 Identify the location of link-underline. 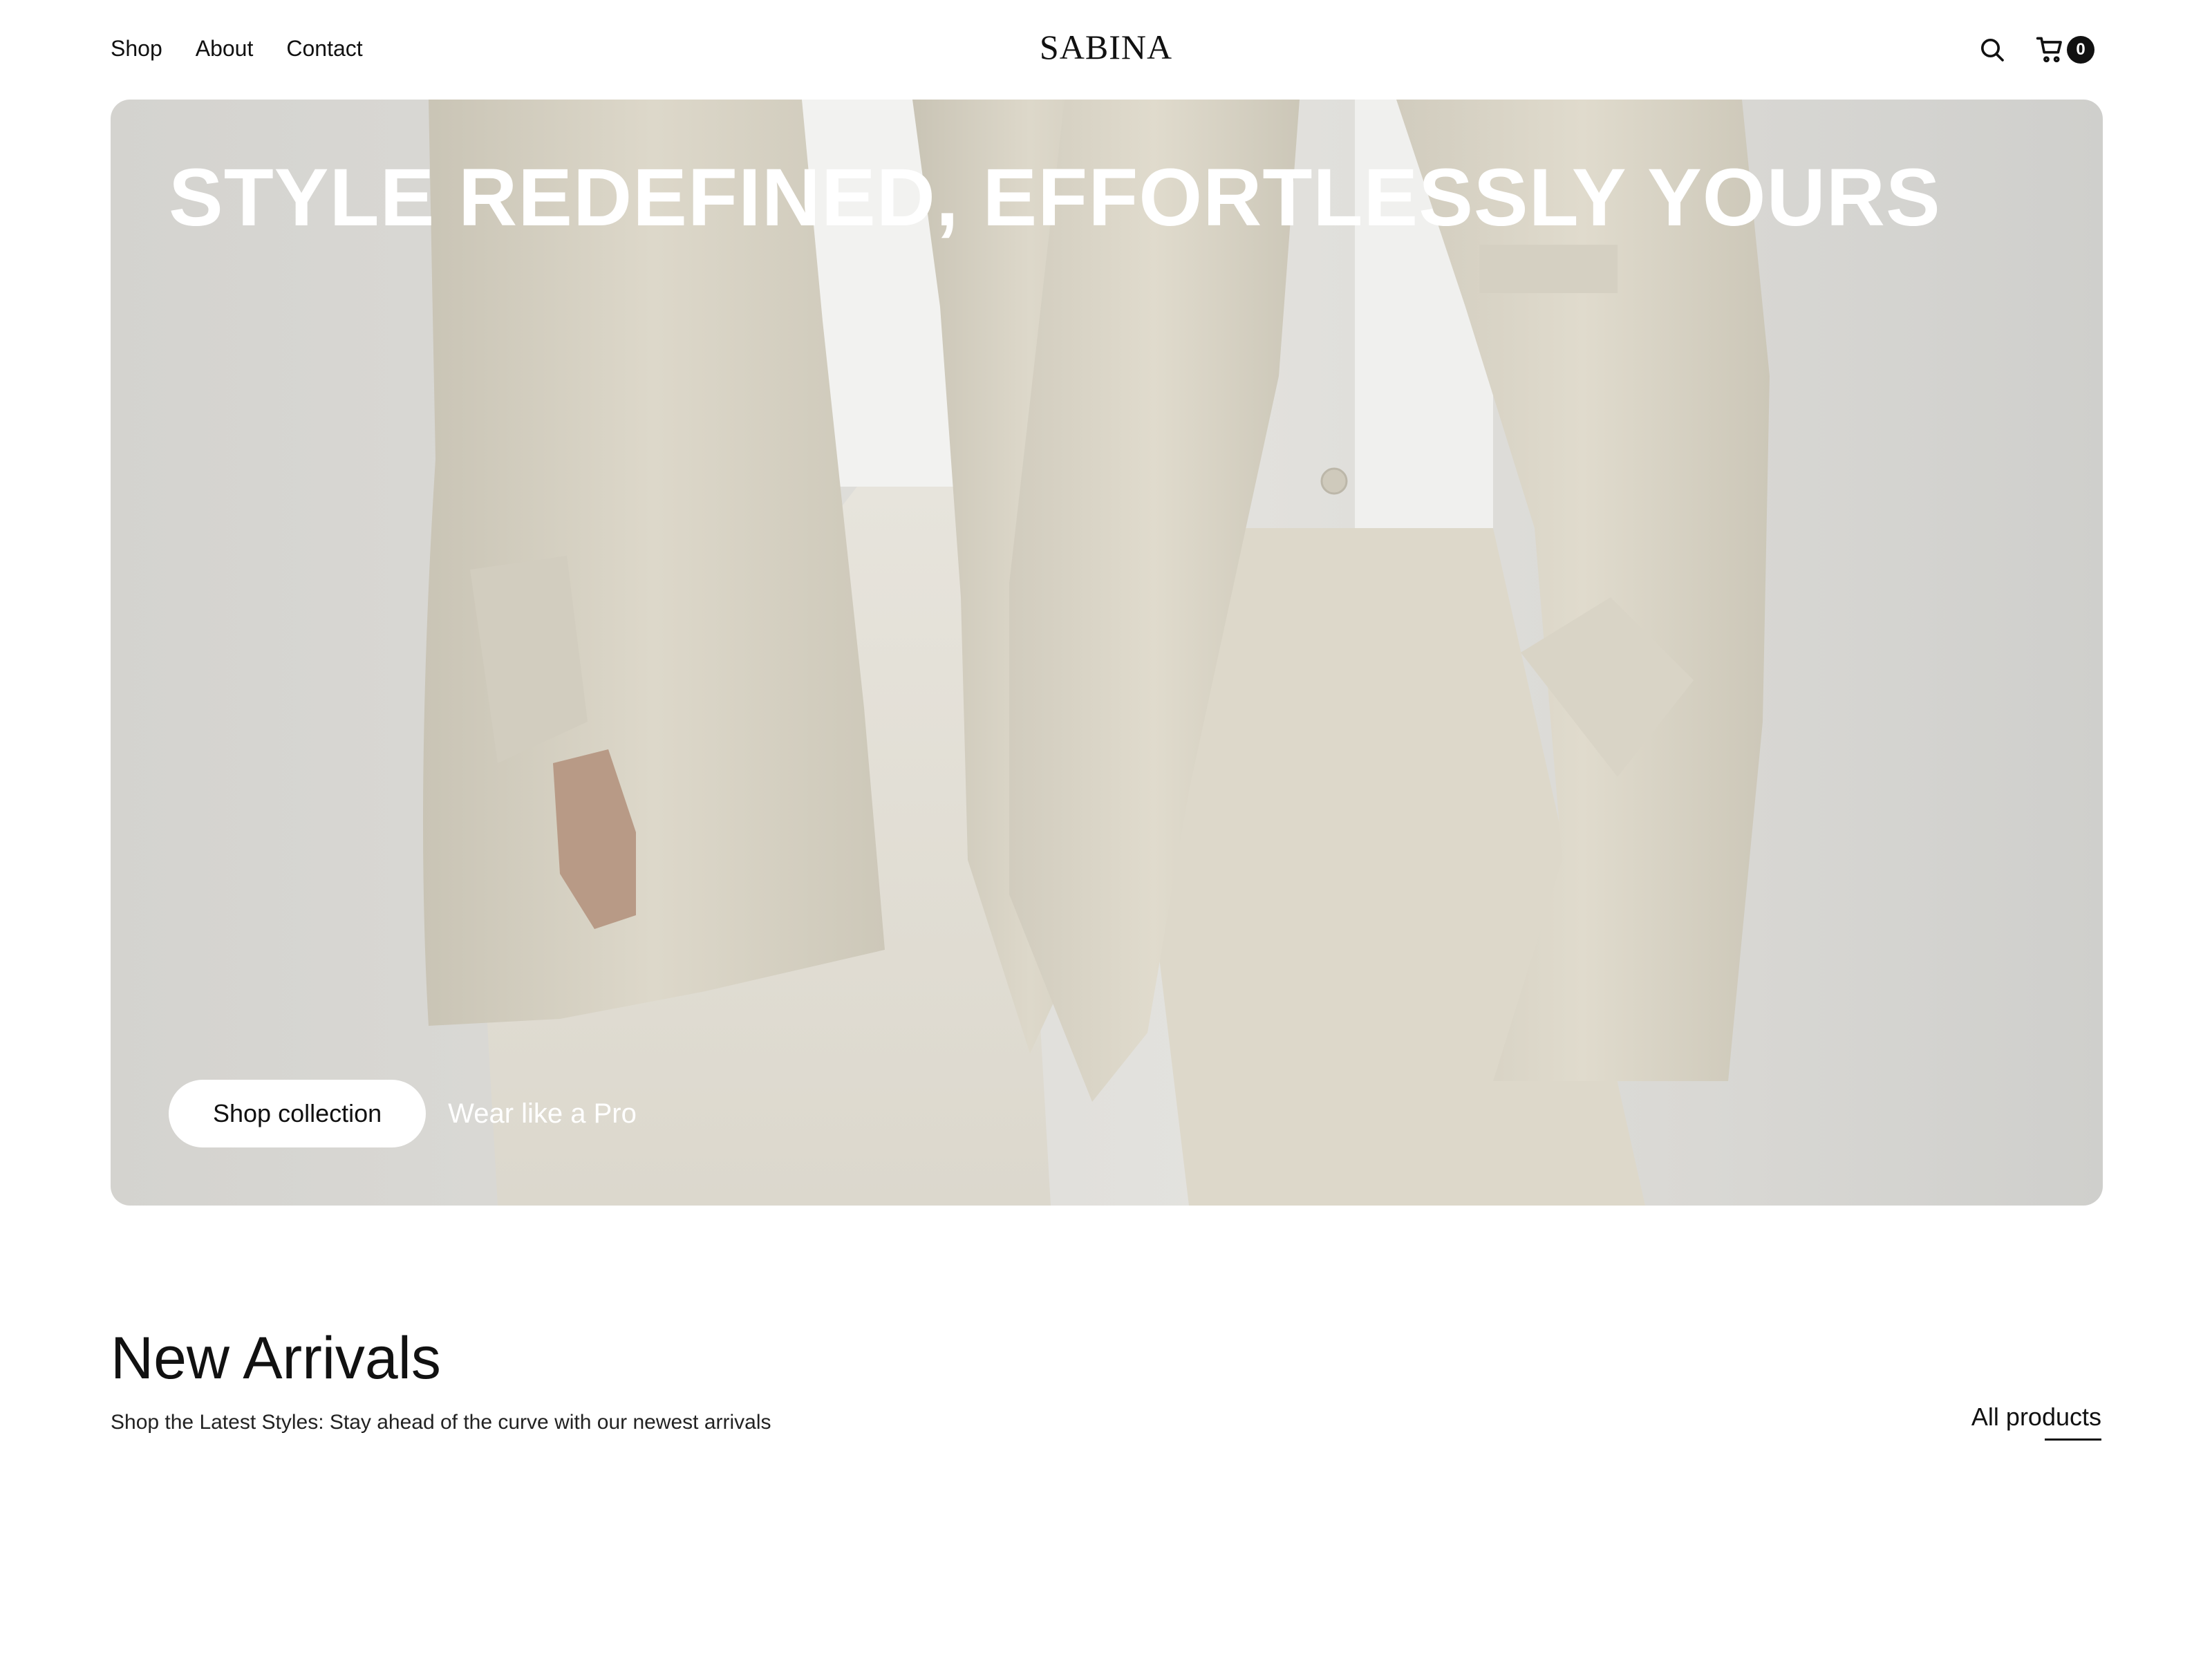
(2073, 1440).